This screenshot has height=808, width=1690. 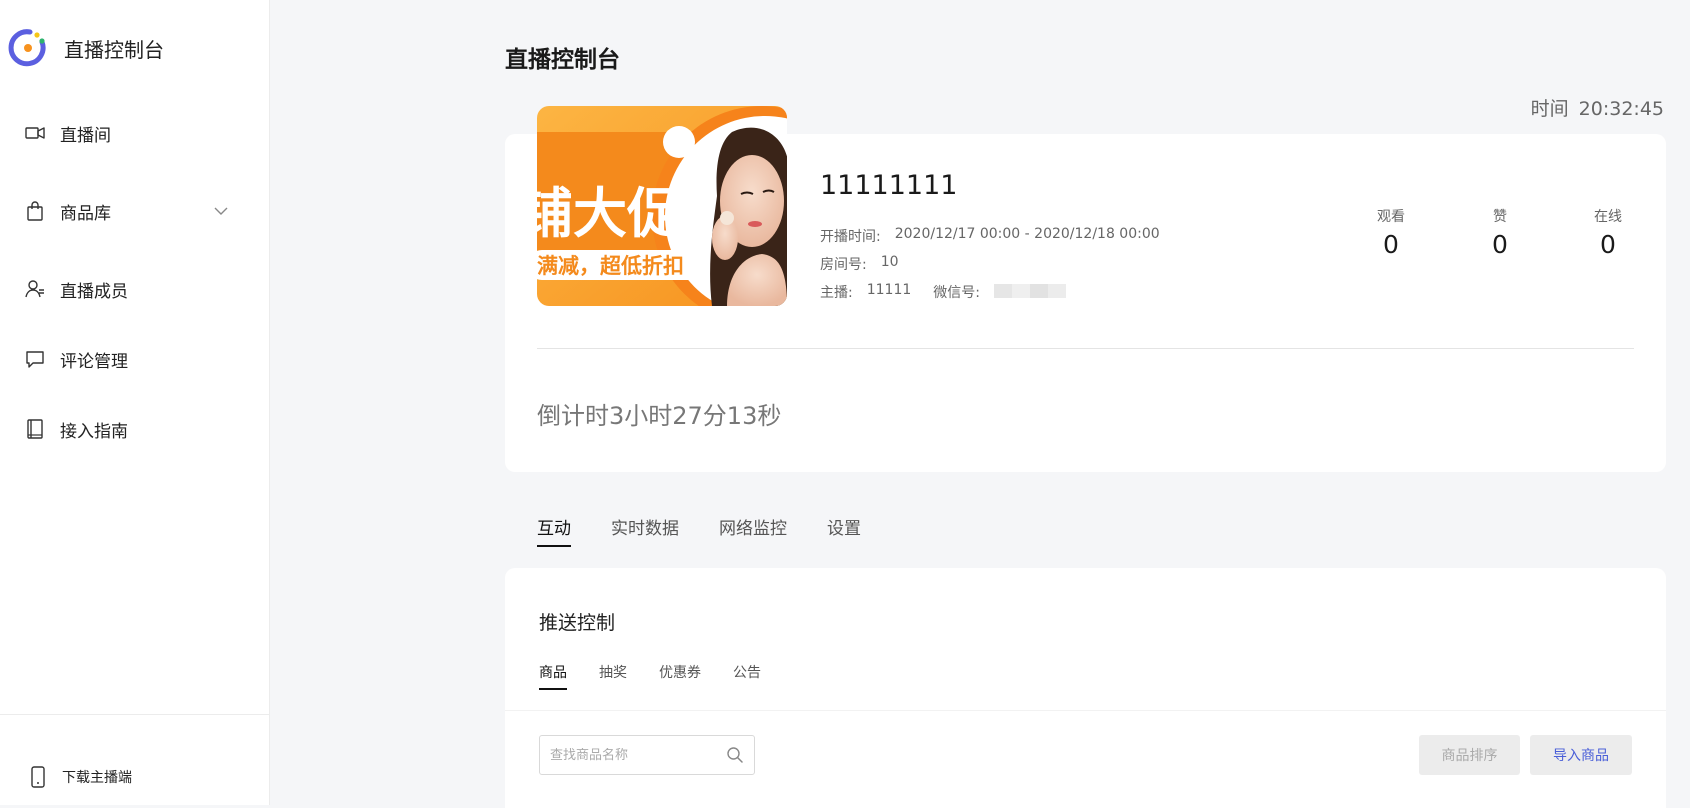 I want to click on ring-logo-icon, so click(x=27, y=48).